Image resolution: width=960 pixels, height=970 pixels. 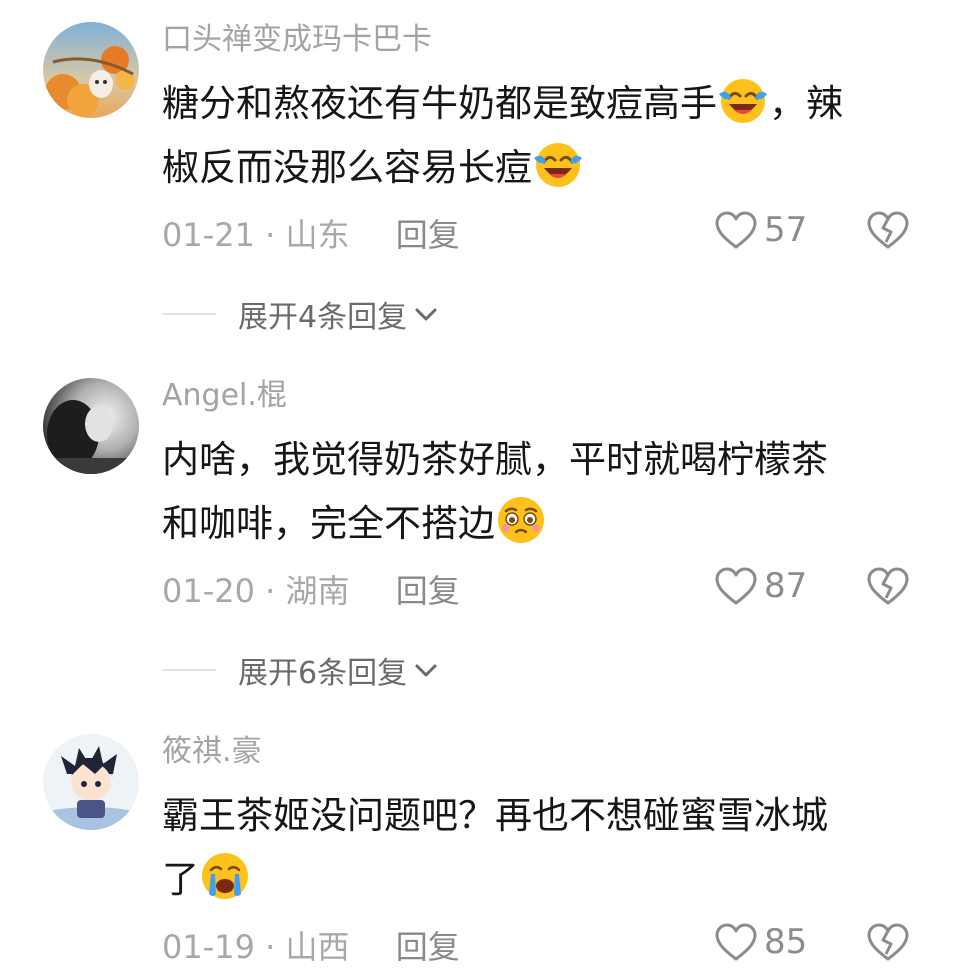 What do you see at coordinates (328, 523) in the screenshot?
I see `comment-text-line: 和咖啡，完全不搭边` at bounding box center [328, 523].